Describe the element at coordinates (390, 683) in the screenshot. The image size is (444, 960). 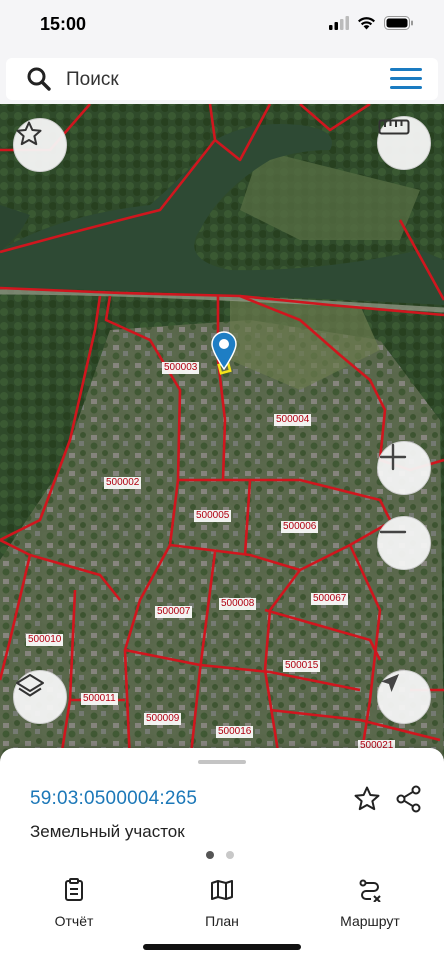
I see `navigation-arrow-icon` at that location.